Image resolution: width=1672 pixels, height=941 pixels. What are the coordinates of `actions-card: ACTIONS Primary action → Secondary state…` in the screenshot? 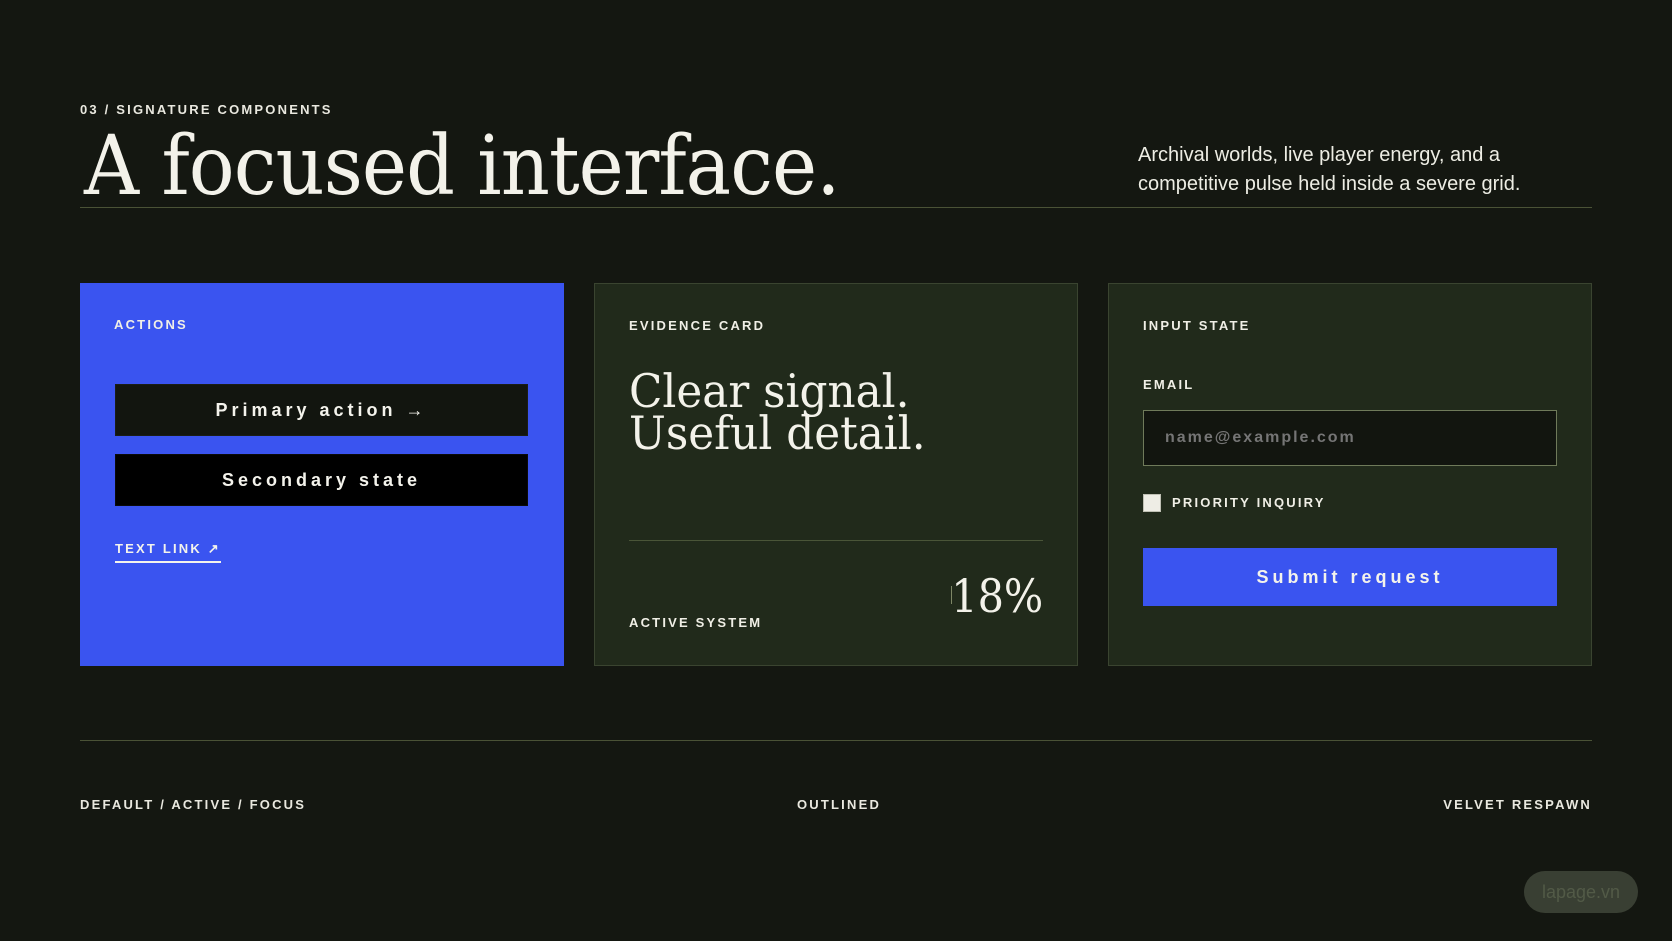 It's located at (322, 474).